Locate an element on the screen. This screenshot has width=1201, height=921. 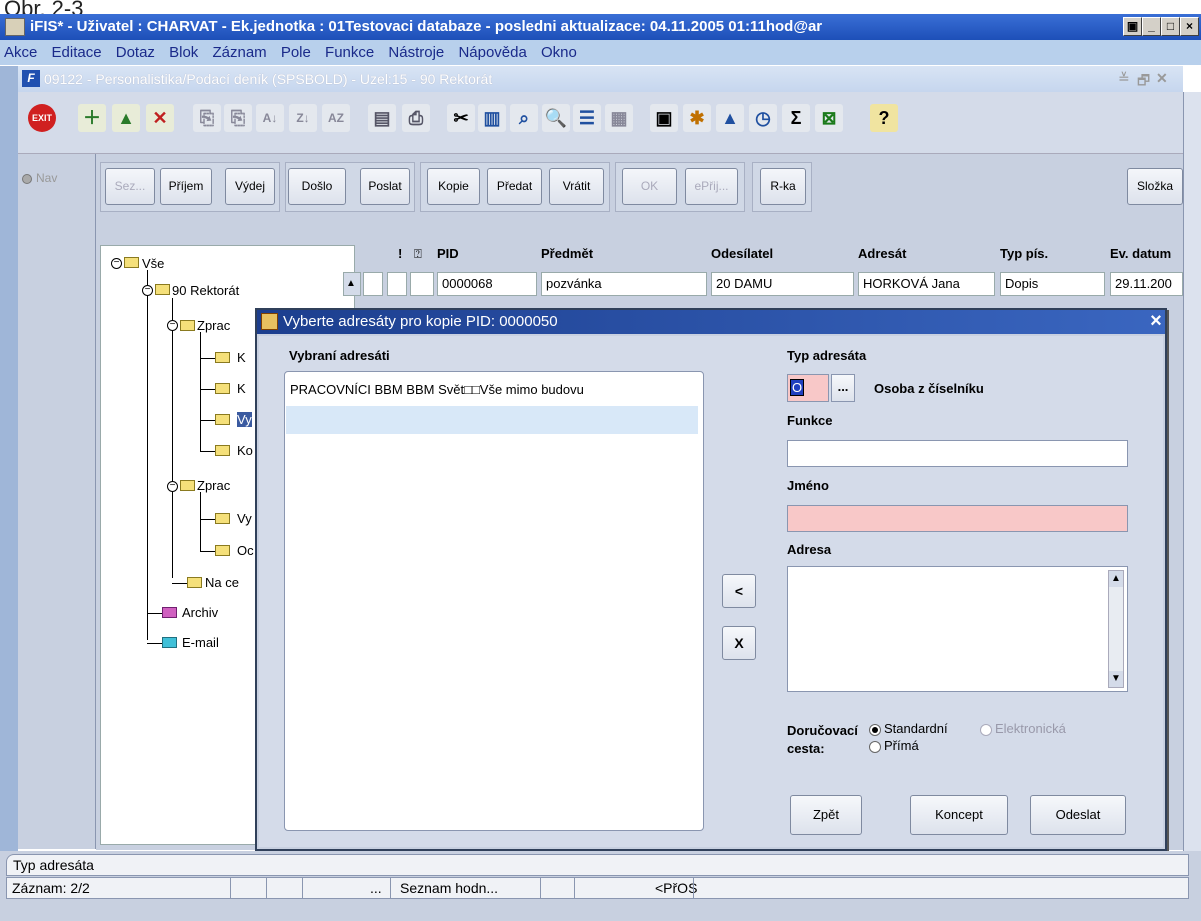
adresa-textarea is located at coordinates (957, 629).